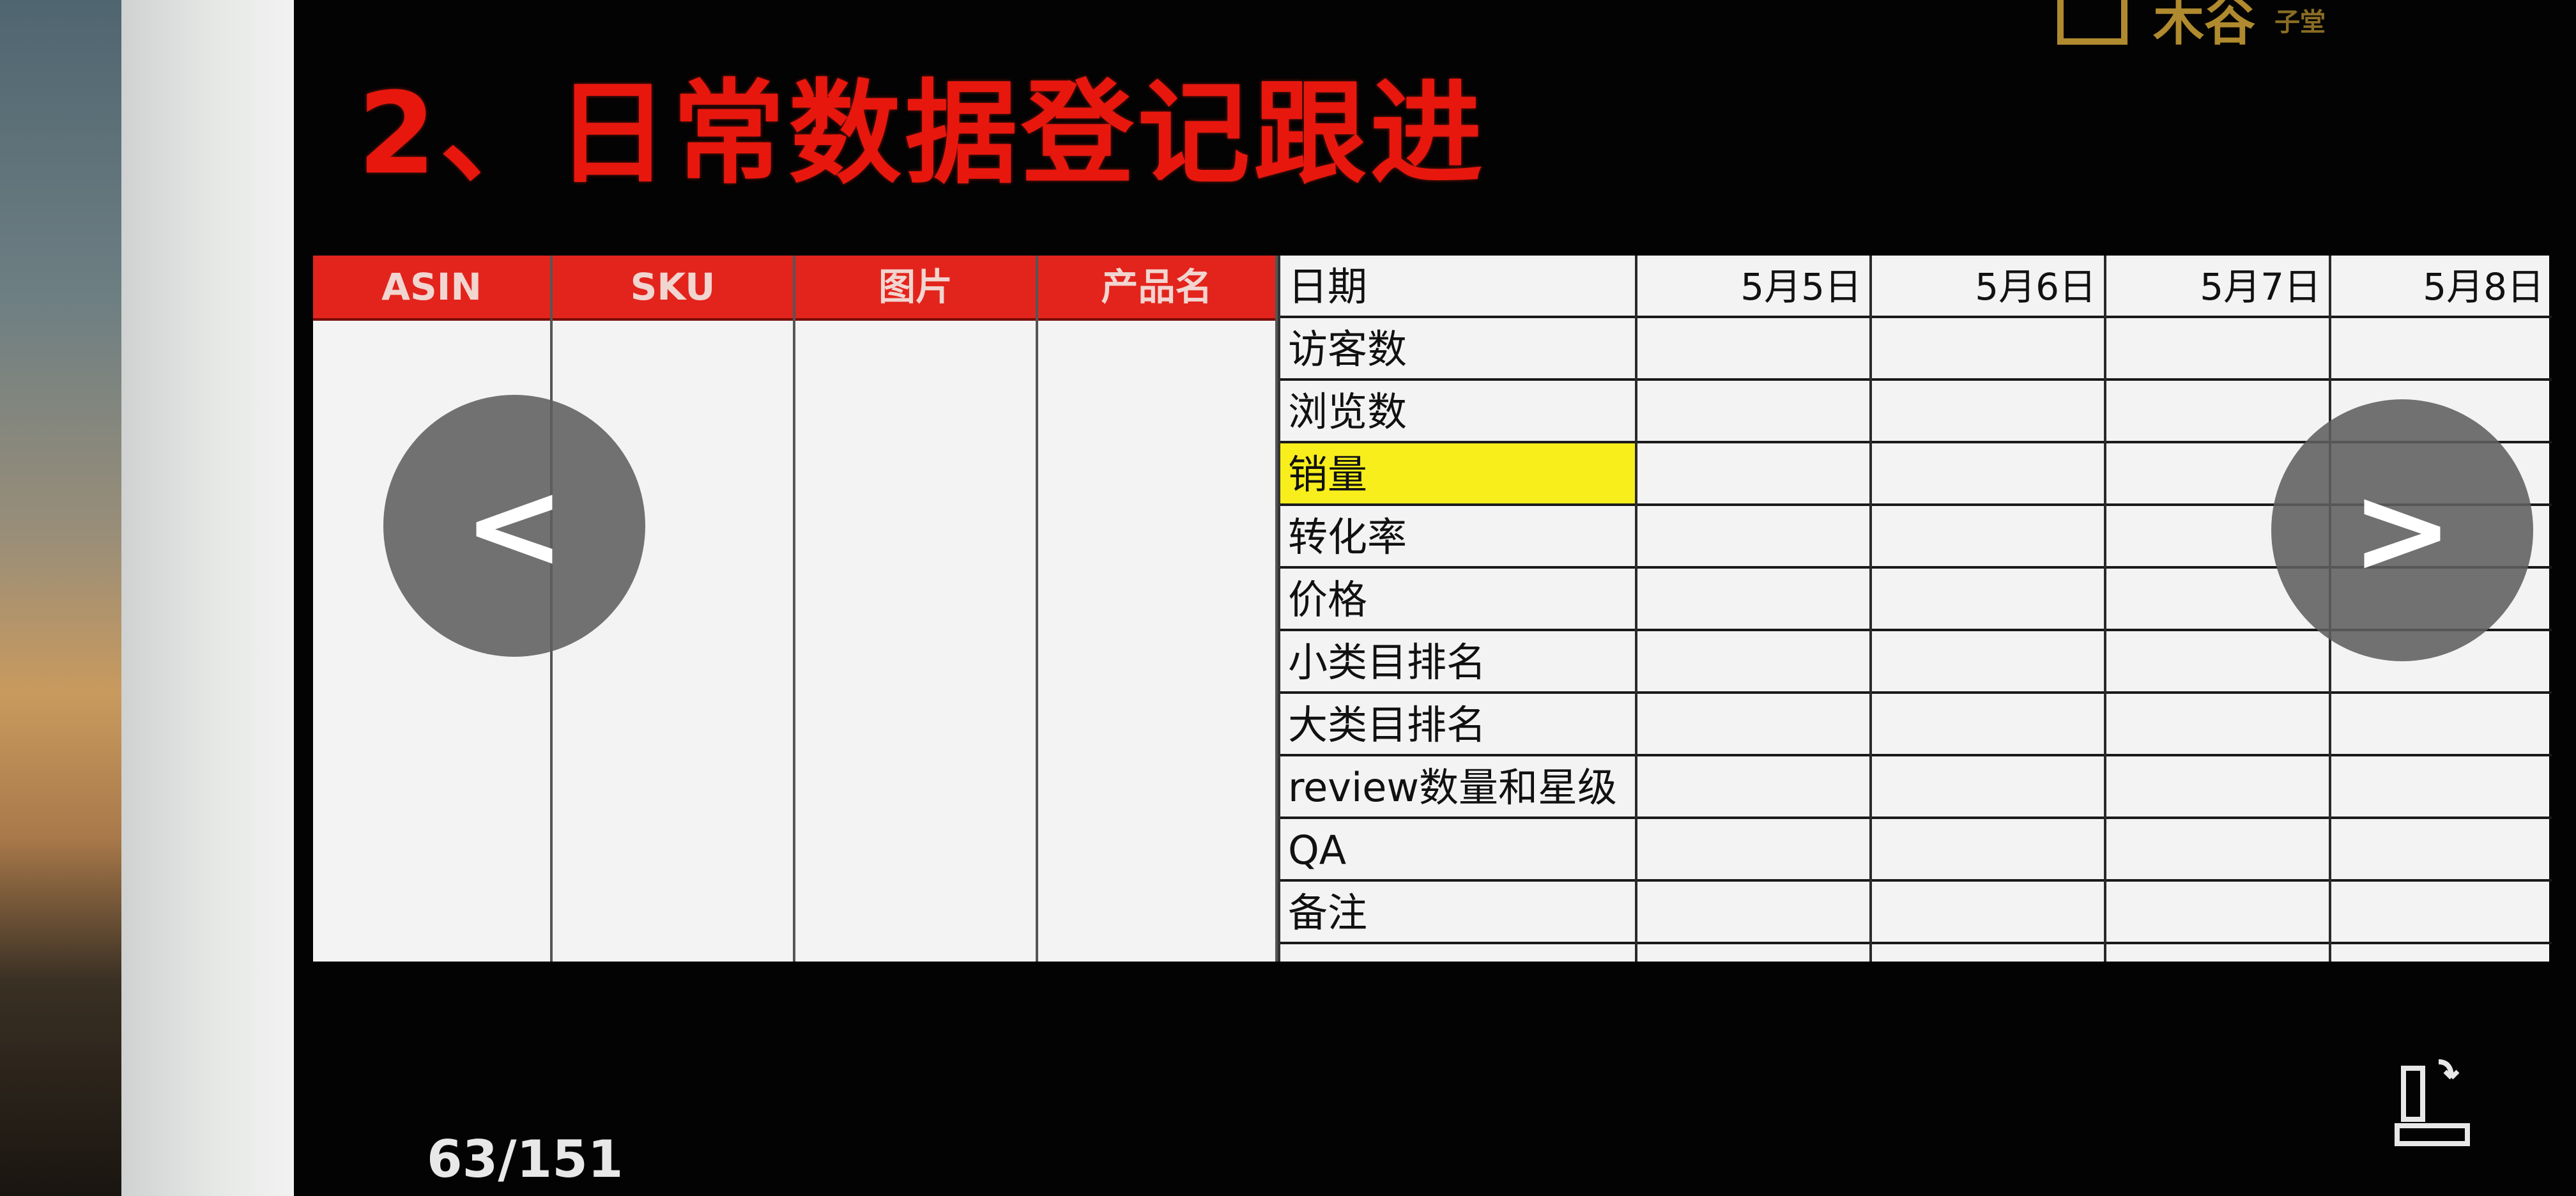 The image size is (2576, 1196). I want to click on metric-label: 大类目排名, so click(1387, 725).